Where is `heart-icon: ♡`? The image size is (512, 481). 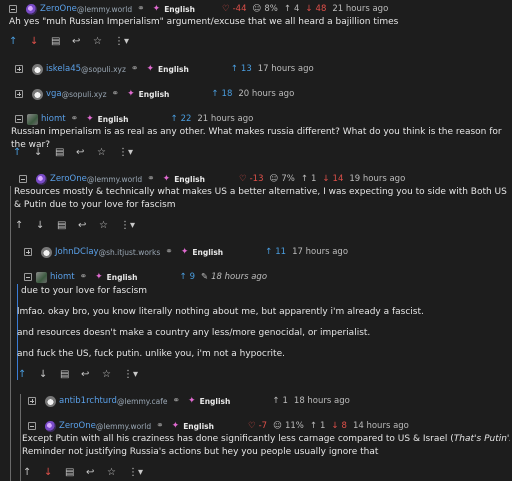
heart-icon: ♡ is located at coordinates (242, 179).